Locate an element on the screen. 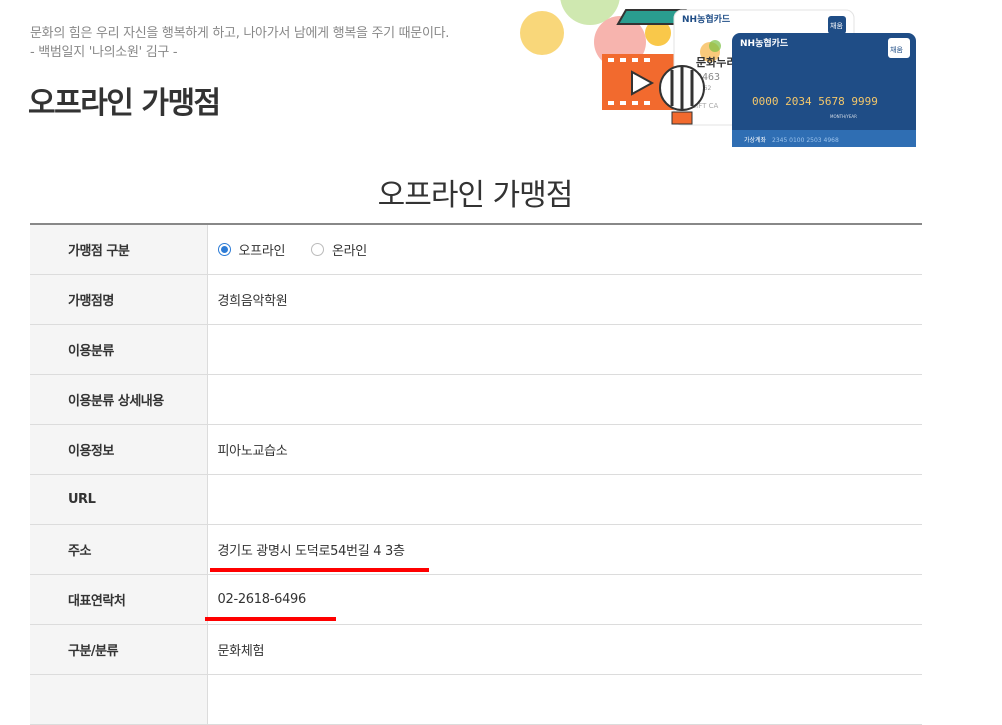 The image size is (1002, 725). radio-online-label: 온라인 is located at coordinates (349, 251).